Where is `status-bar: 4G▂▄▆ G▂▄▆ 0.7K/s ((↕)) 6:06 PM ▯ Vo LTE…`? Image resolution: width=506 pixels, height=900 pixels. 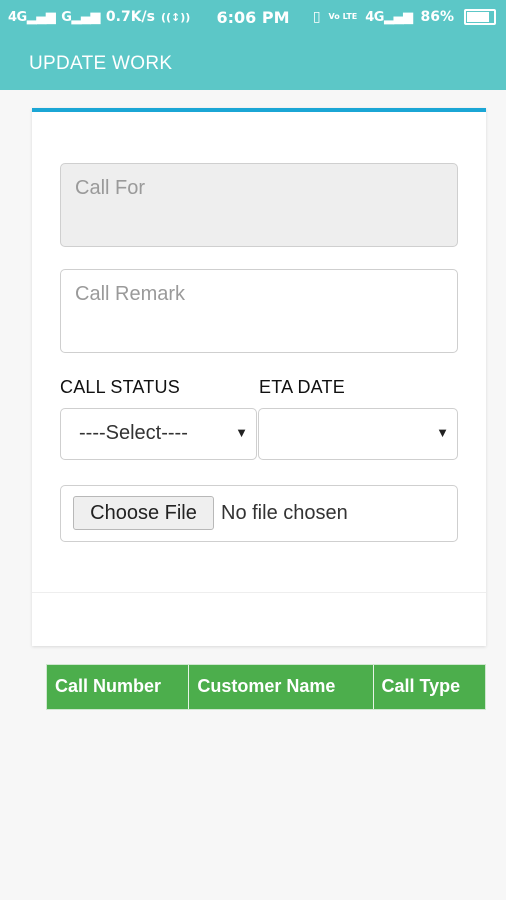 status-bar: 4G▂▄▆ G▂▄▆ 0.7K/s ((↕)) 6:06 PM ▯ Vo LTE… is located at coordinates (253, 18).